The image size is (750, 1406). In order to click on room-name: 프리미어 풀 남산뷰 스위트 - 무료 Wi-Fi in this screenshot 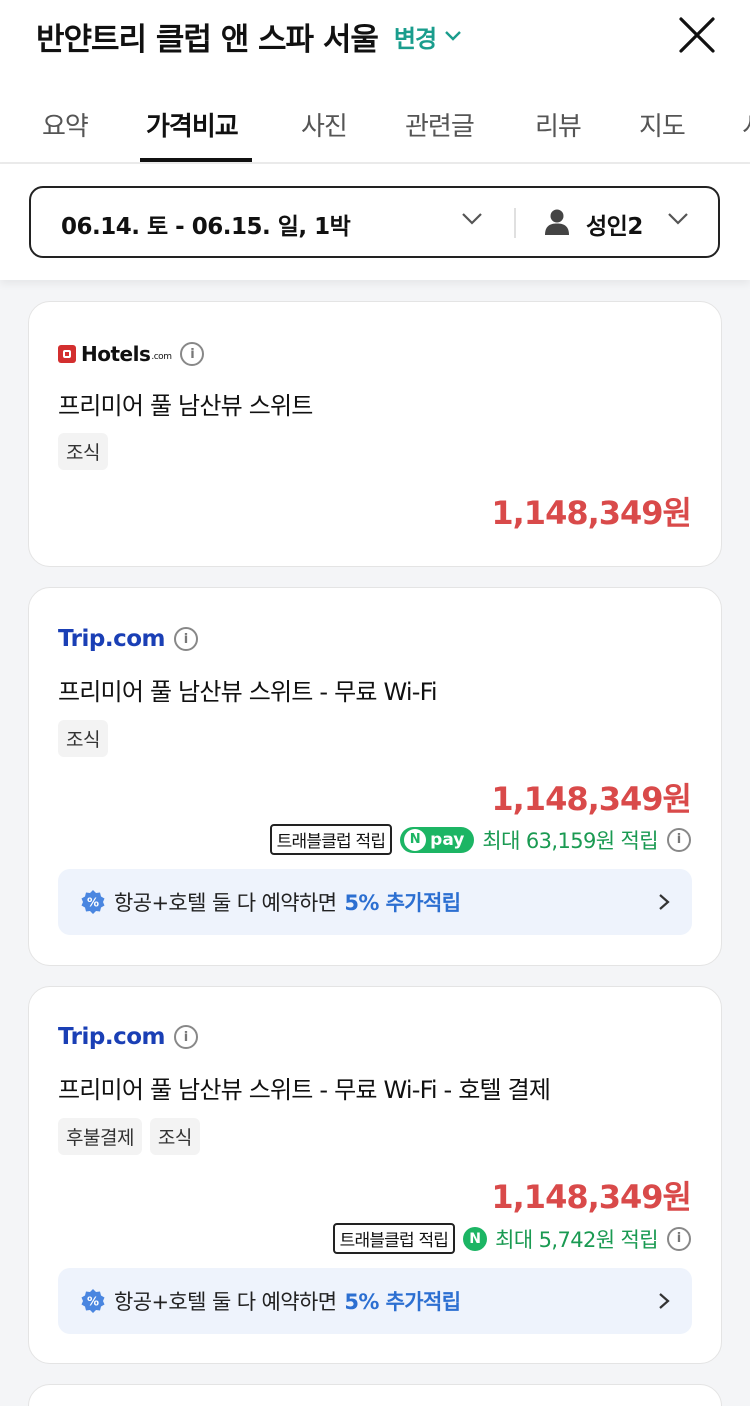, I will do `click(248, 692)`.